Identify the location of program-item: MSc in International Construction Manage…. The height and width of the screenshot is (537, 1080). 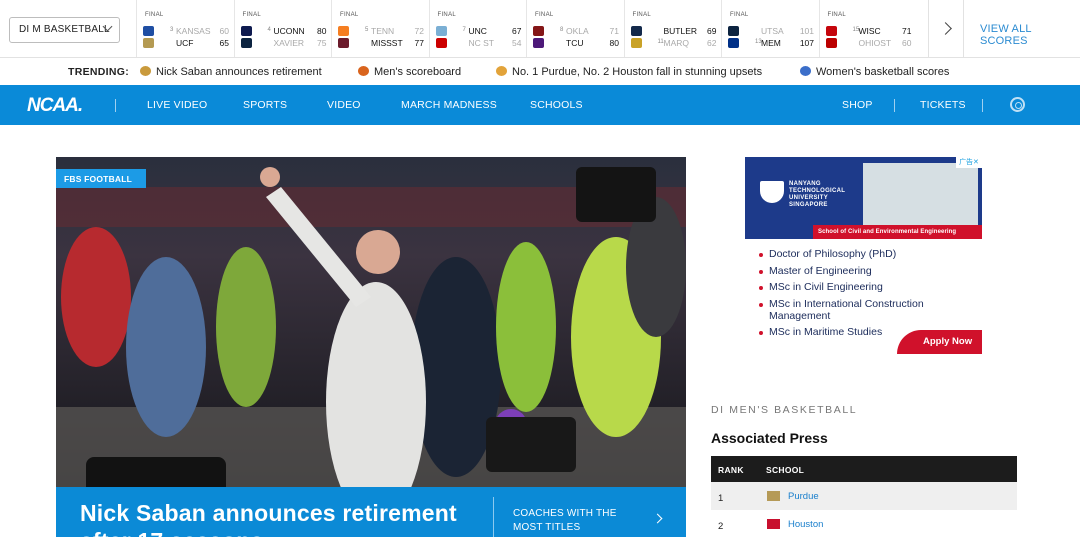
(864, 310).